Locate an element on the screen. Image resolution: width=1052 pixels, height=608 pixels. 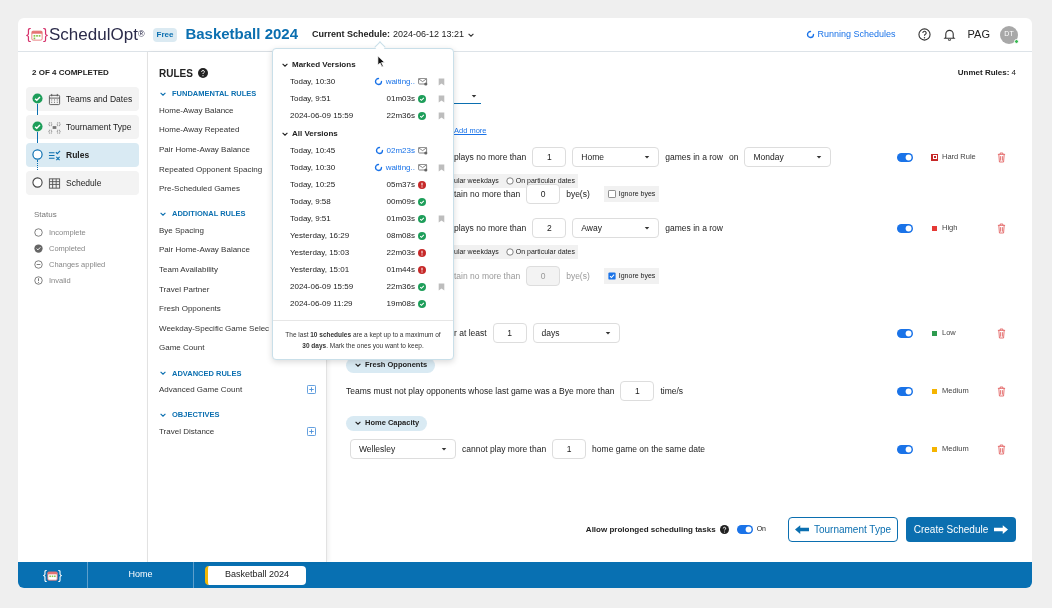
dropdown: days is located at coordinates (576, 333).